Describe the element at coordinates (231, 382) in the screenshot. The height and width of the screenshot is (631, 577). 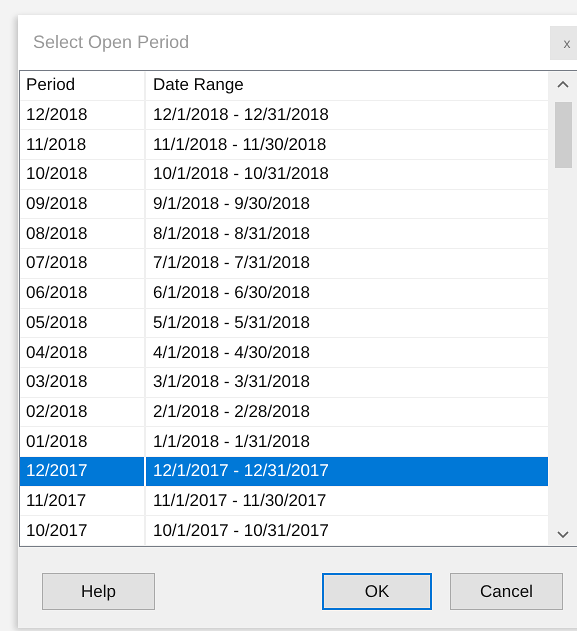
I see `table-cell-text: 3/1/2018 - 3/31/2018` at that location.